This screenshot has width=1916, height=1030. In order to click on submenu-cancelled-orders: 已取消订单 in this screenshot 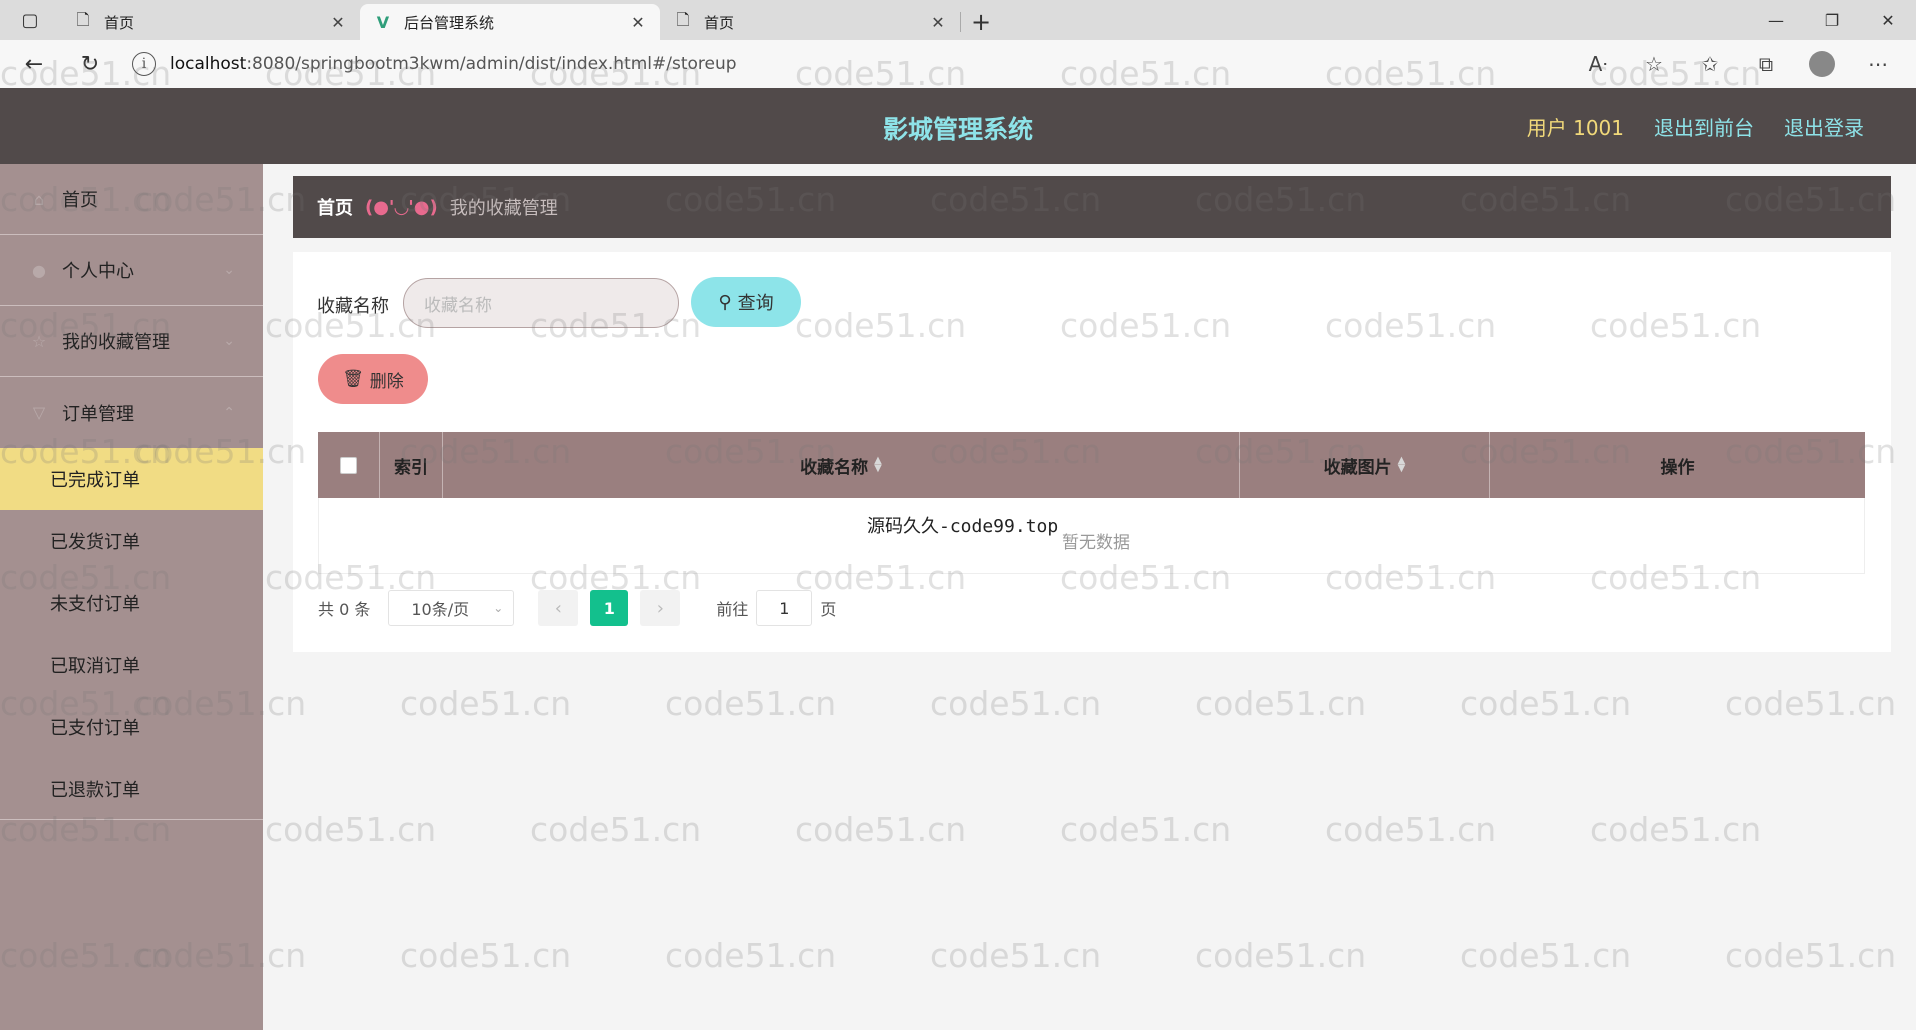, I will do `click(131, 665)`.